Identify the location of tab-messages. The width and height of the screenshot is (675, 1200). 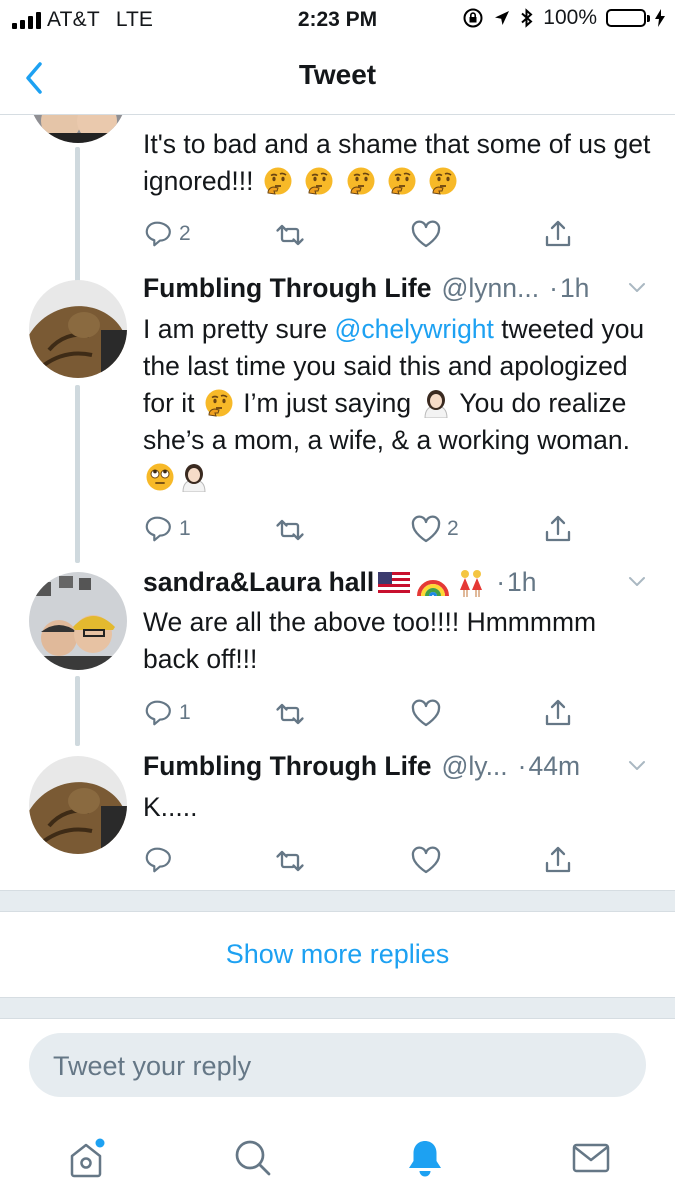
(591, 1158).